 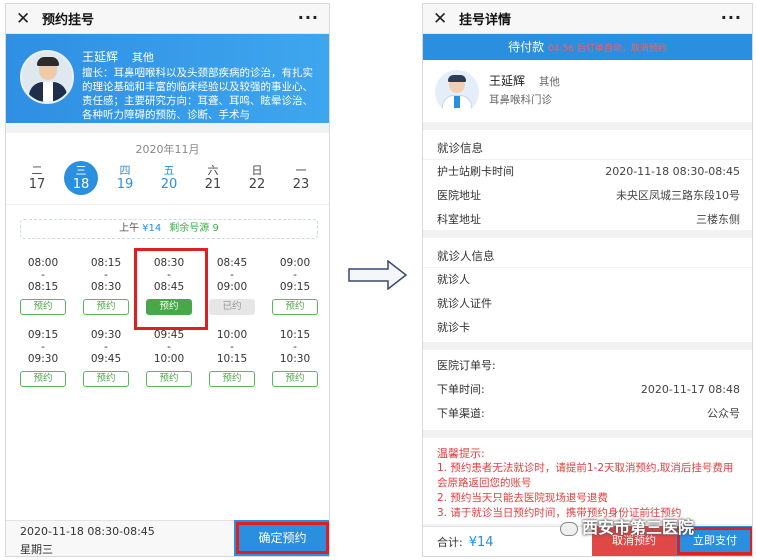 I want to click on doctor-level: 其他, so click(x=142, y=57).